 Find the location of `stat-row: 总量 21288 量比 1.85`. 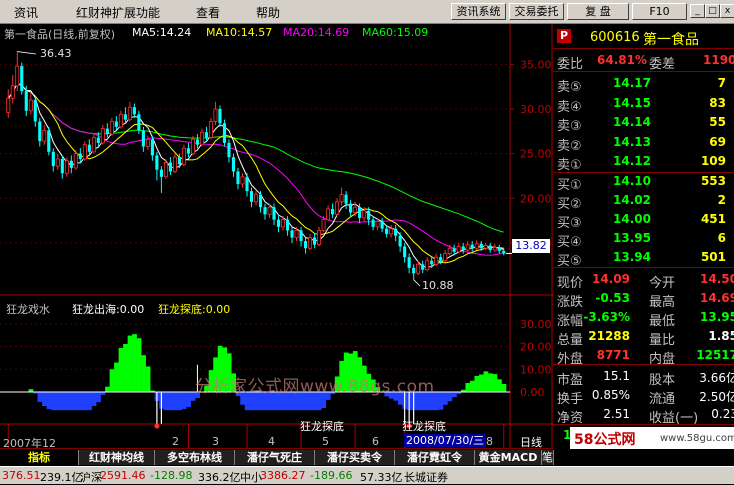

stat-row: 总量 21288 量比 1.85 is located at coordinates (643, 336).